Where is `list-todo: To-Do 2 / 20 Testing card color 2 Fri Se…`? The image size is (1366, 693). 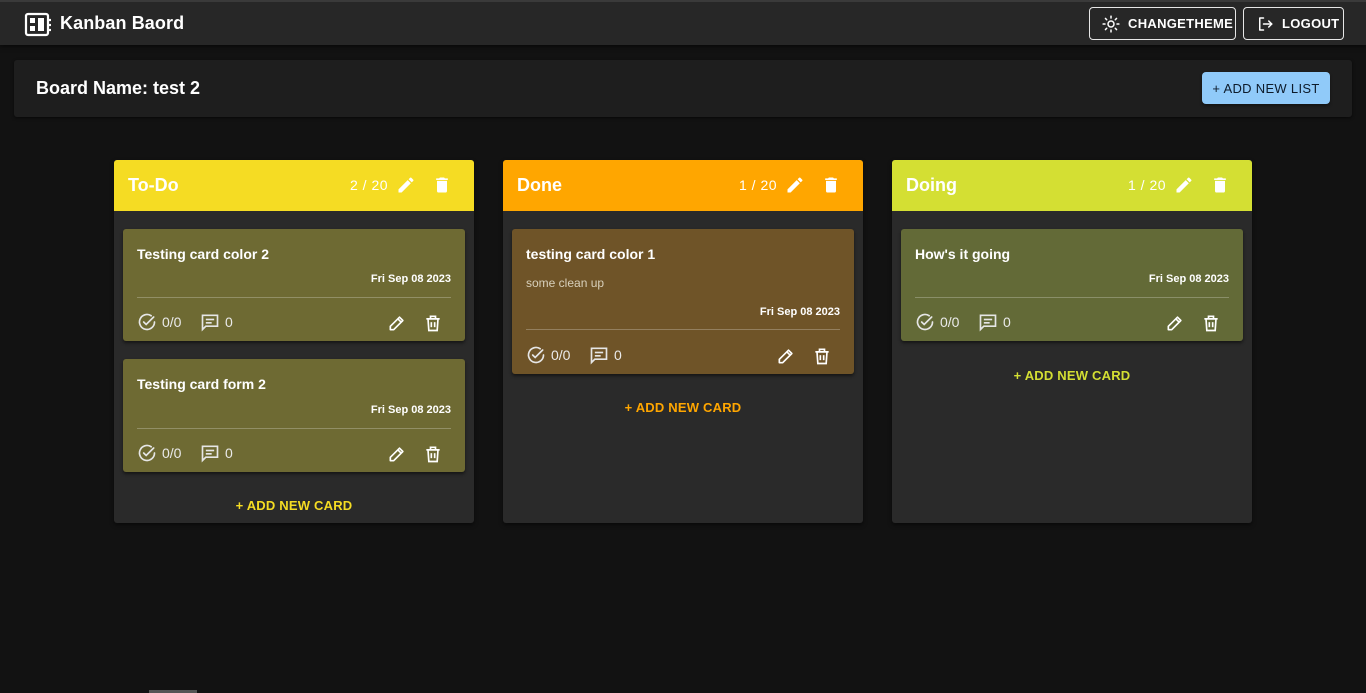 list-todo: To-Do 2 / 20 Testing card color 2 Fri Se… is located at coordinates (294, 341).